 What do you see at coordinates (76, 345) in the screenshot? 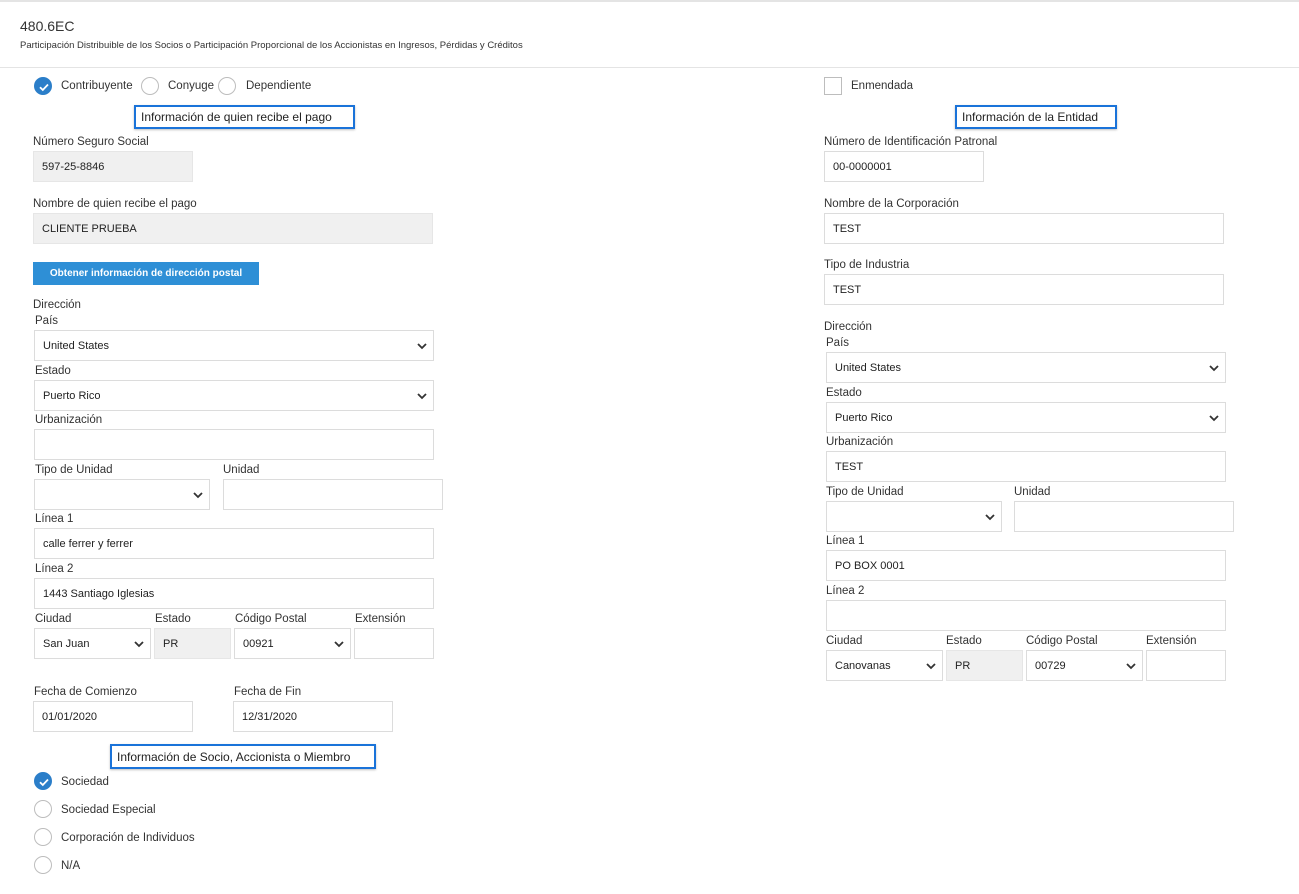
I see `recipient-country-value: United States` at bounding box center [76, 345].